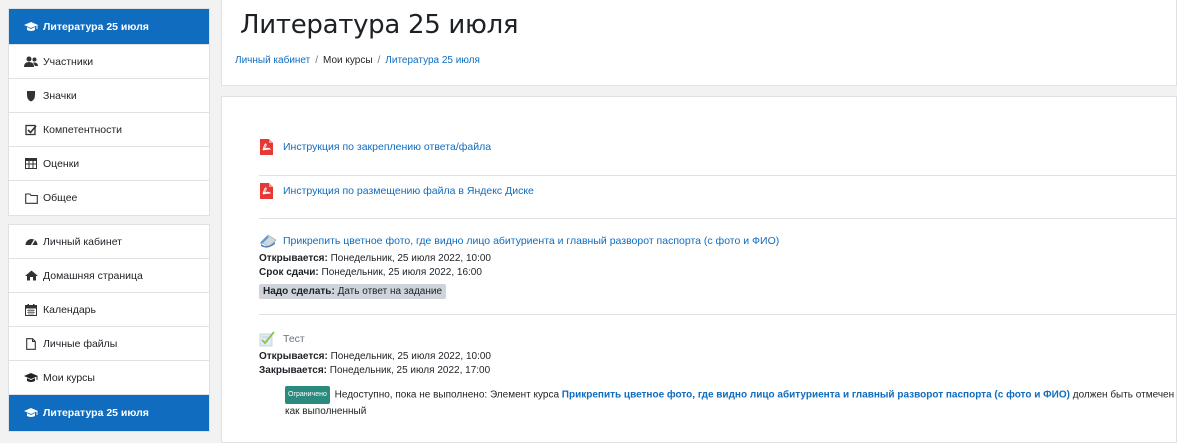  What do you see at coordinates (432, 60) in the screenshot?
I see `breadcrumb-course-link: Литература 25 июля` at bounding box center [432, 60].